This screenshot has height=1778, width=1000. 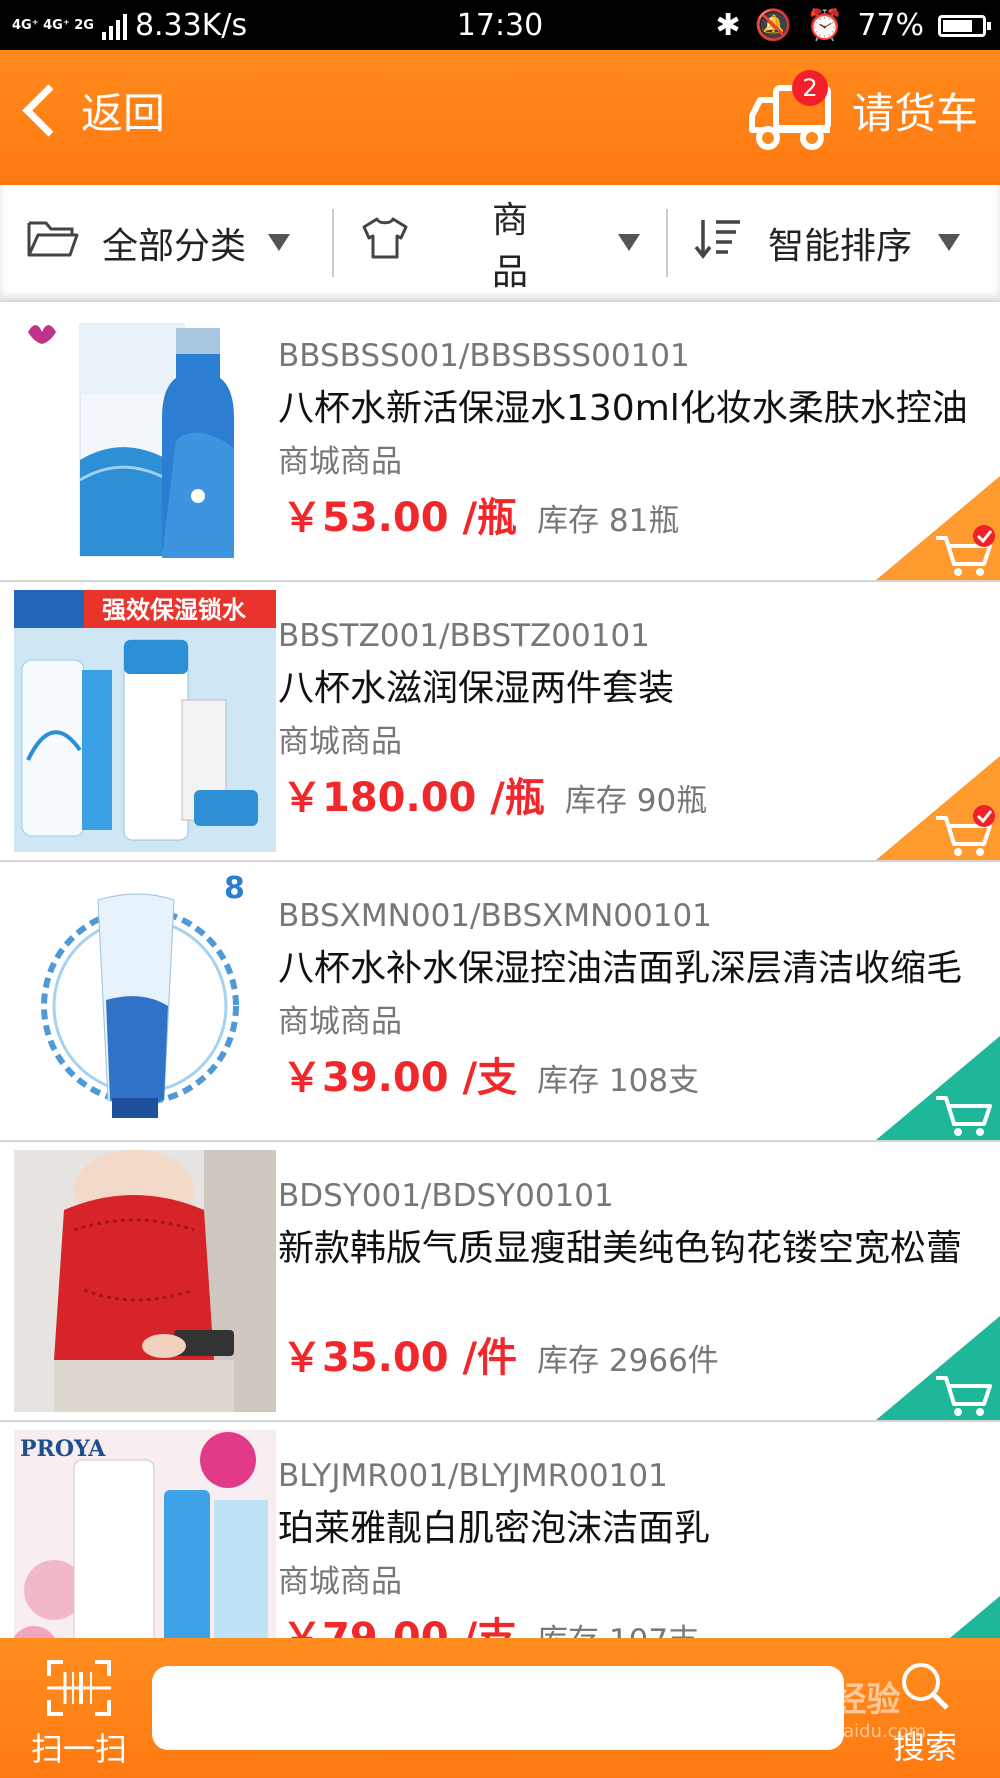 I want to click on scan-icon, so click(x=79, y=1692).